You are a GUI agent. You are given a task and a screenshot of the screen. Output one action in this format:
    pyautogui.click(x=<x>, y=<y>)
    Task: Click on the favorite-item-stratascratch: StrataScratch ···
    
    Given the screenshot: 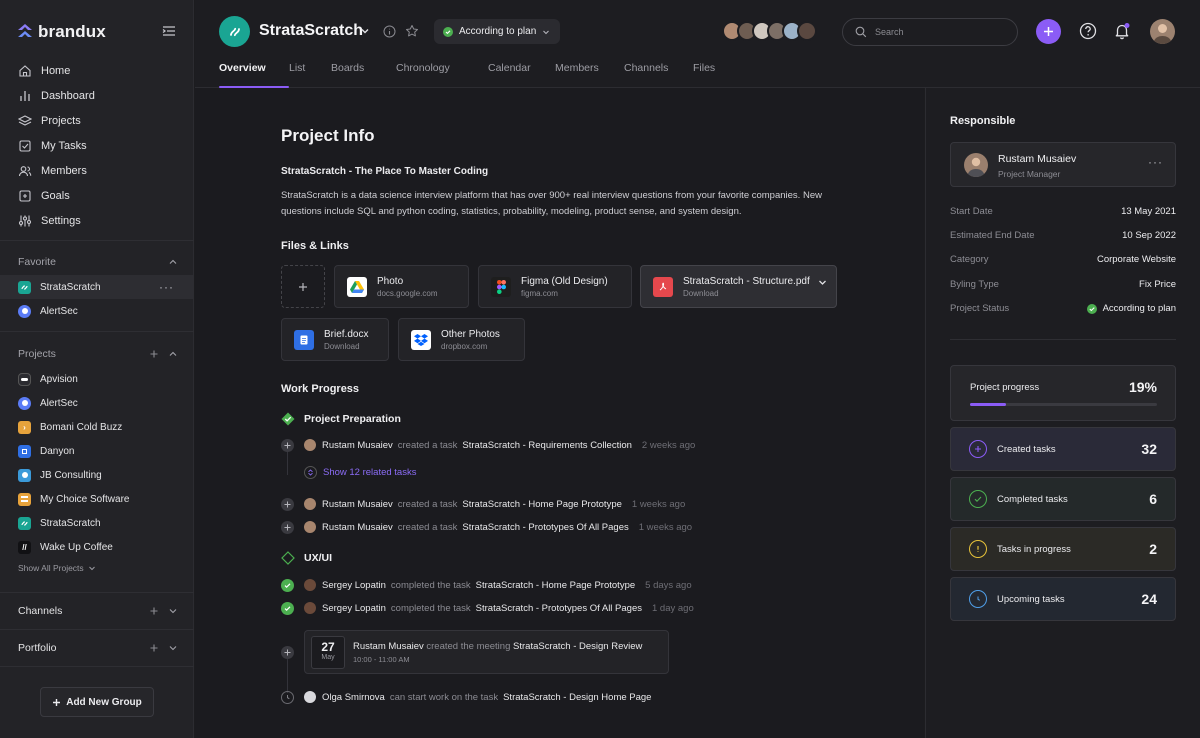 What is the action you would take?
    pyautogui.click(x=97, y=287)
    